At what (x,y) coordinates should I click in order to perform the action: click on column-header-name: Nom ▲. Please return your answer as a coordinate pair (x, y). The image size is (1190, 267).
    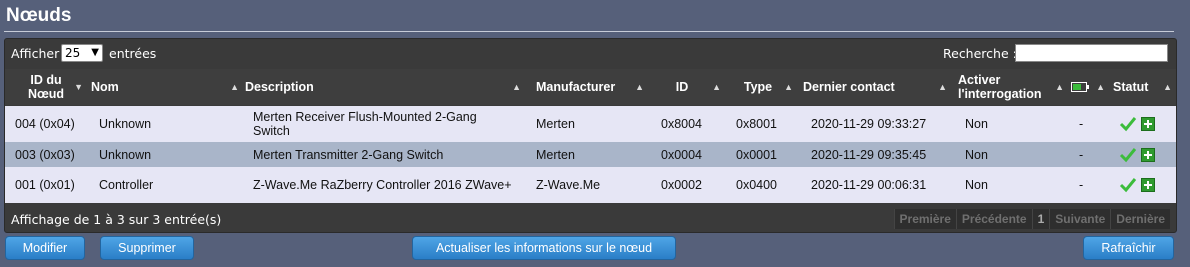
    Looking at the image, I should click on (167, 87).